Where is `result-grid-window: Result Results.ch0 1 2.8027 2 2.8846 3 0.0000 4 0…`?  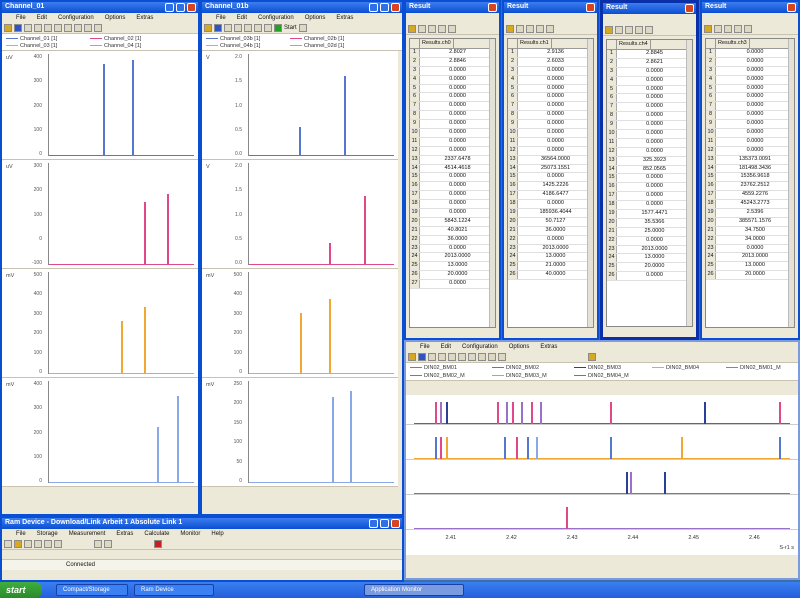
result-grid-window: Result Results.ch0 1 2.8027 2 2.8846 3 0.0000 4 0… is located at coordinates (452, 170).